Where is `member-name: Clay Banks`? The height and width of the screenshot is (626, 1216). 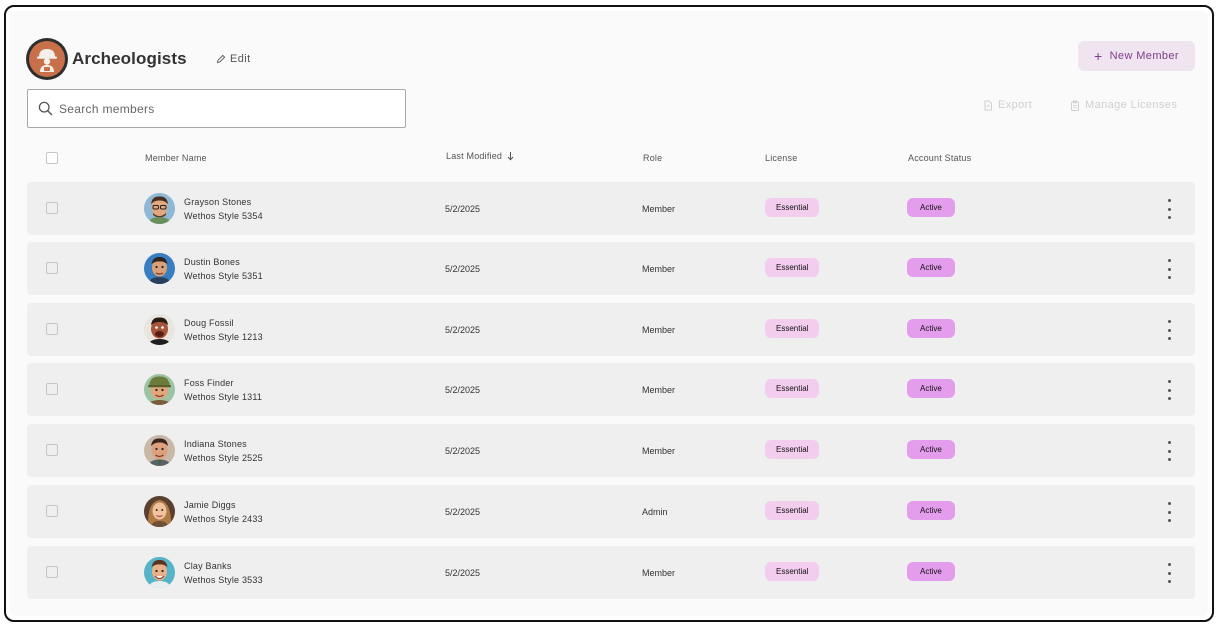
member-name: Clay Banks is located at coordinates (208, 566).